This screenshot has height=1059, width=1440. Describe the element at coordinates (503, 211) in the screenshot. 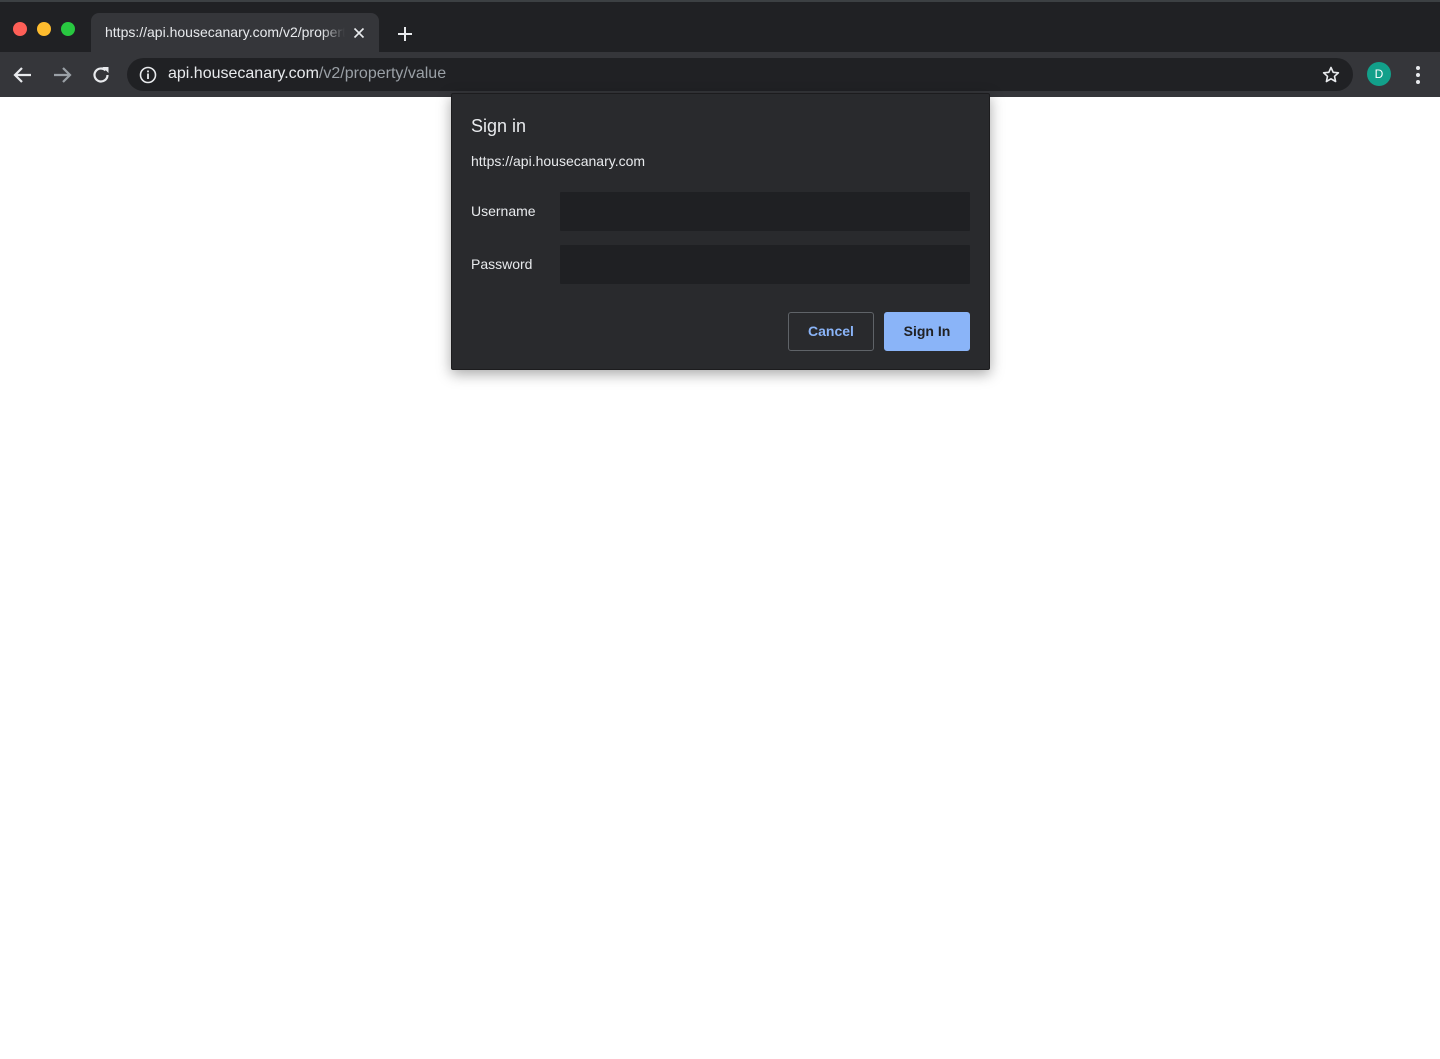

I see `username-label: Username` at that location.